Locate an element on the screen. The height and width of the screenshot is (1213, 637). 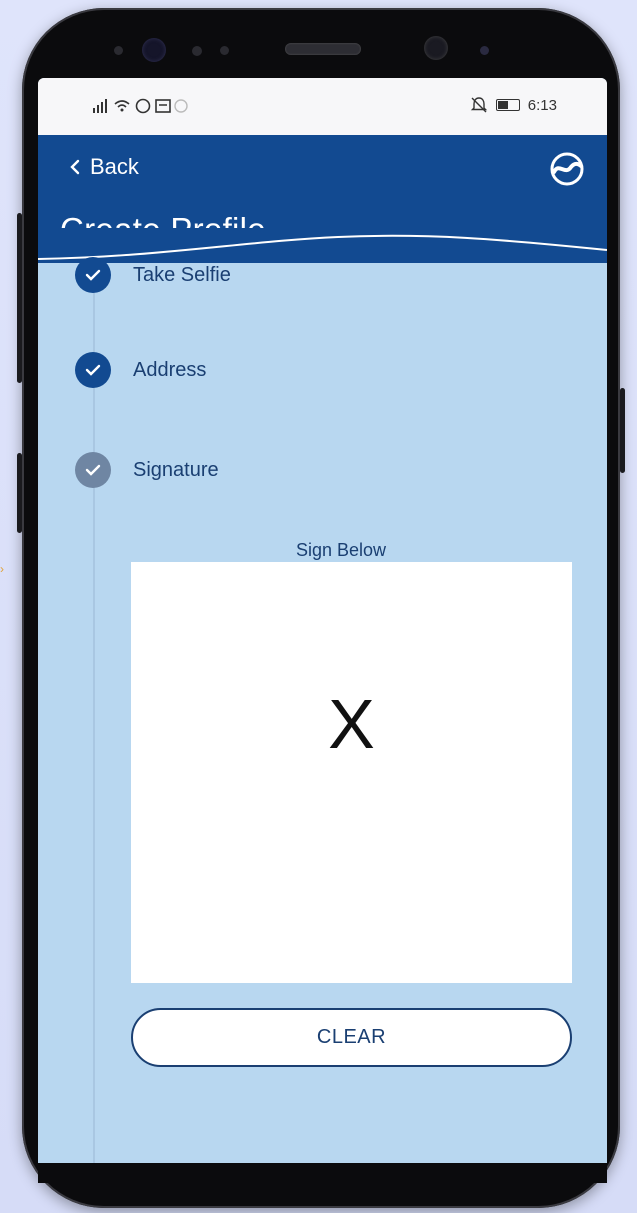
step-label: Signature is located at coordinates (176, 469).